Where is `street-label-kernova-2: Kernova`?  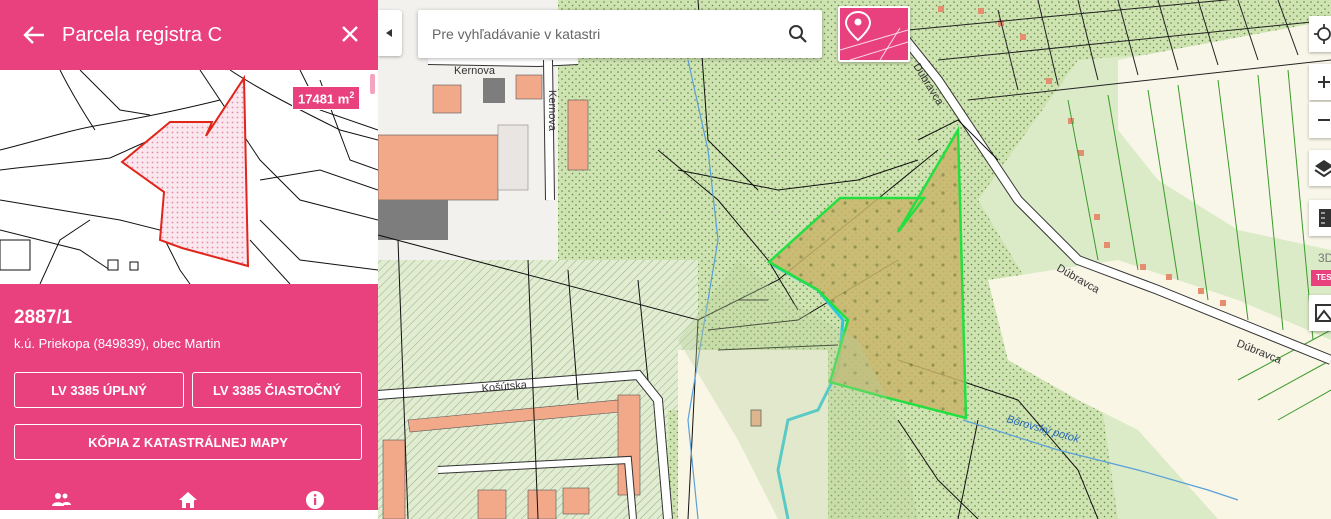
street-label-kernova-2: Kernova is located at coordinates (552, 111).